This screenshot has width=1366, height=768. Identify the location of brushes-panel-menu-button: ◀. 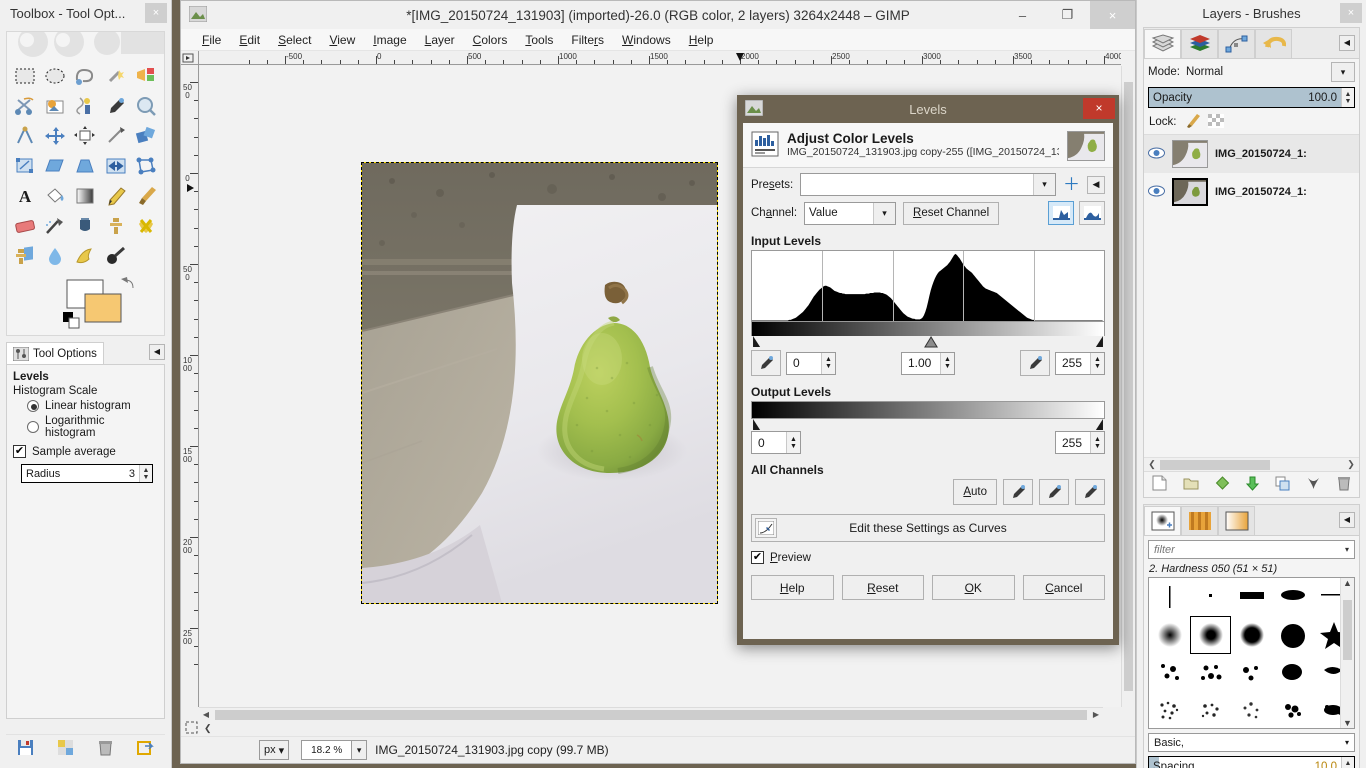
(1347, 520).